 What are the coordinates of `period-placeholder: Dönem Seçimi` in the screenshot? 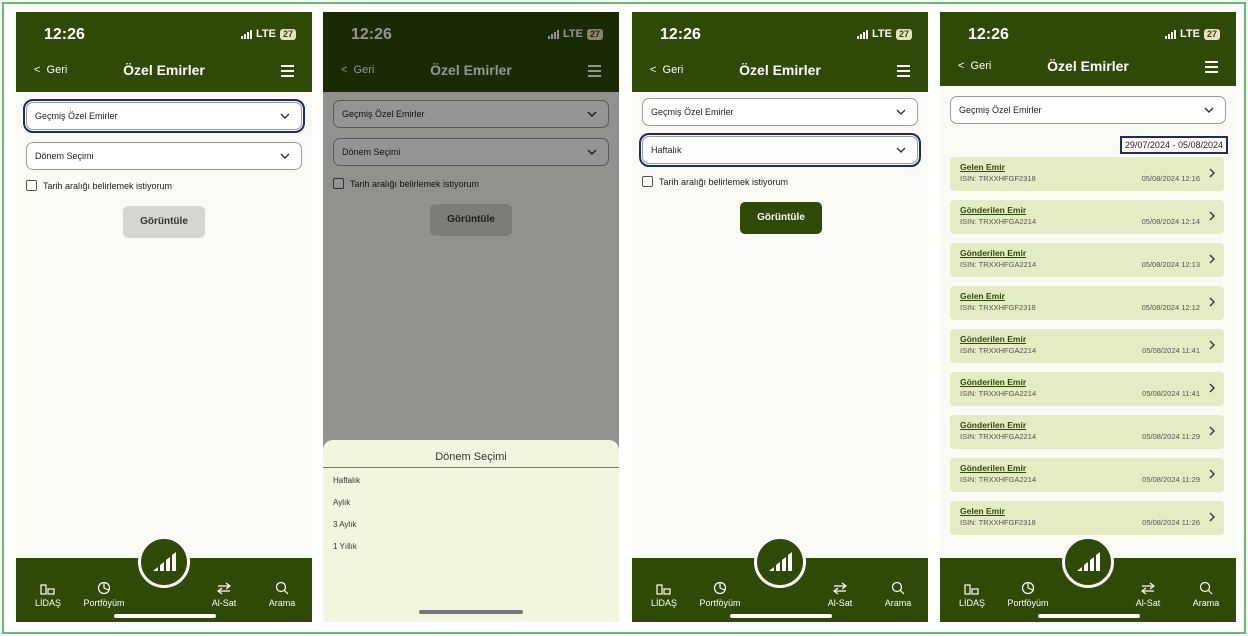 It's located at (64, 156).